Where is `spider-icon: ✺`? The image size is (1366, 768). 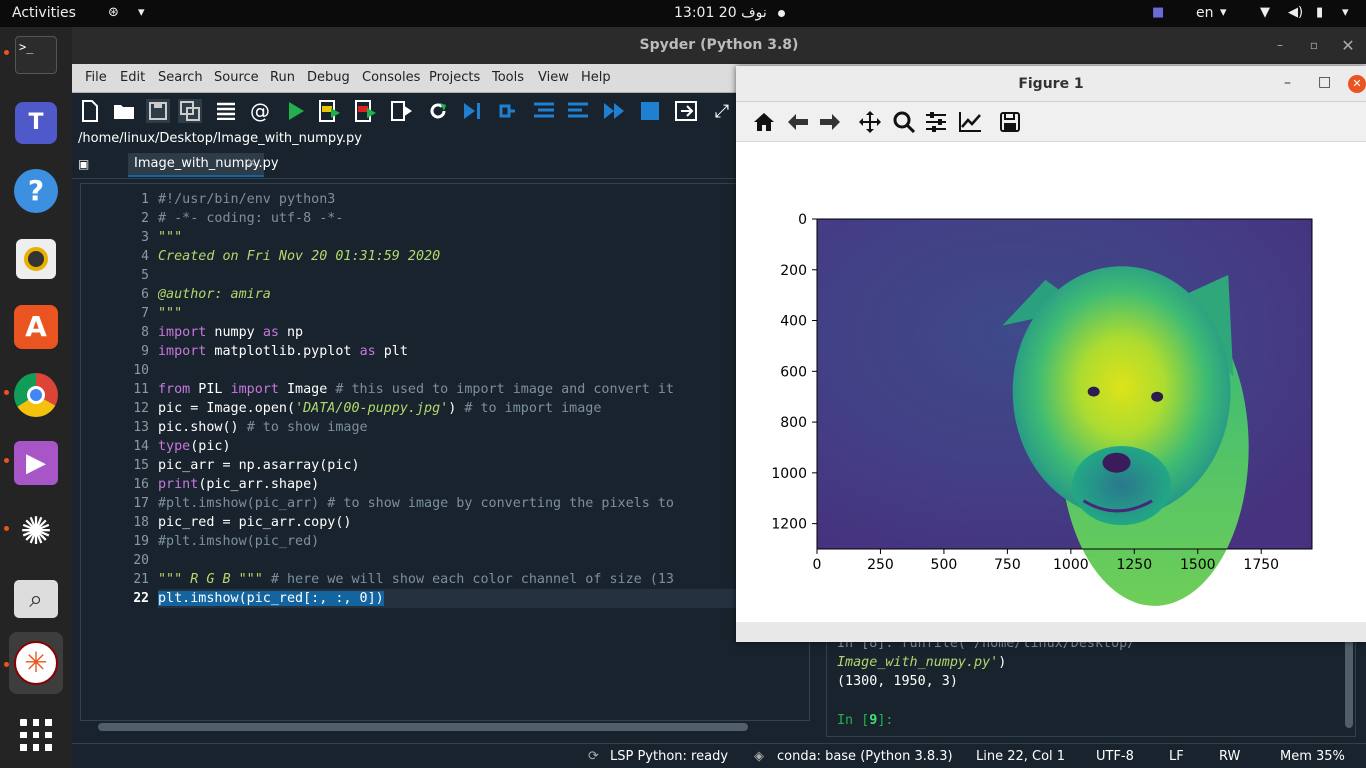 spider-icon: ✺ is located at coordinates (36, 531).